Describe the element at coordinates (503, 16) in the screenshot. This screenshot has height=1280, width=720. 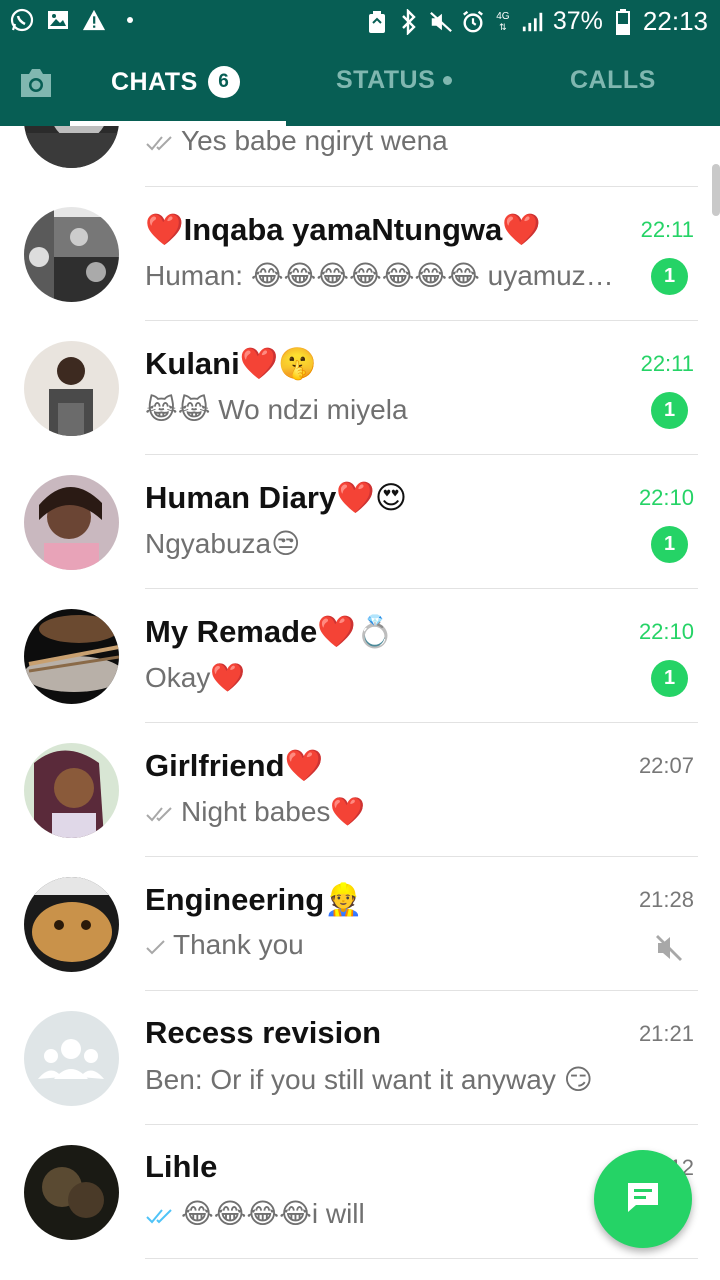
I see `network-label: 4G` at that location.